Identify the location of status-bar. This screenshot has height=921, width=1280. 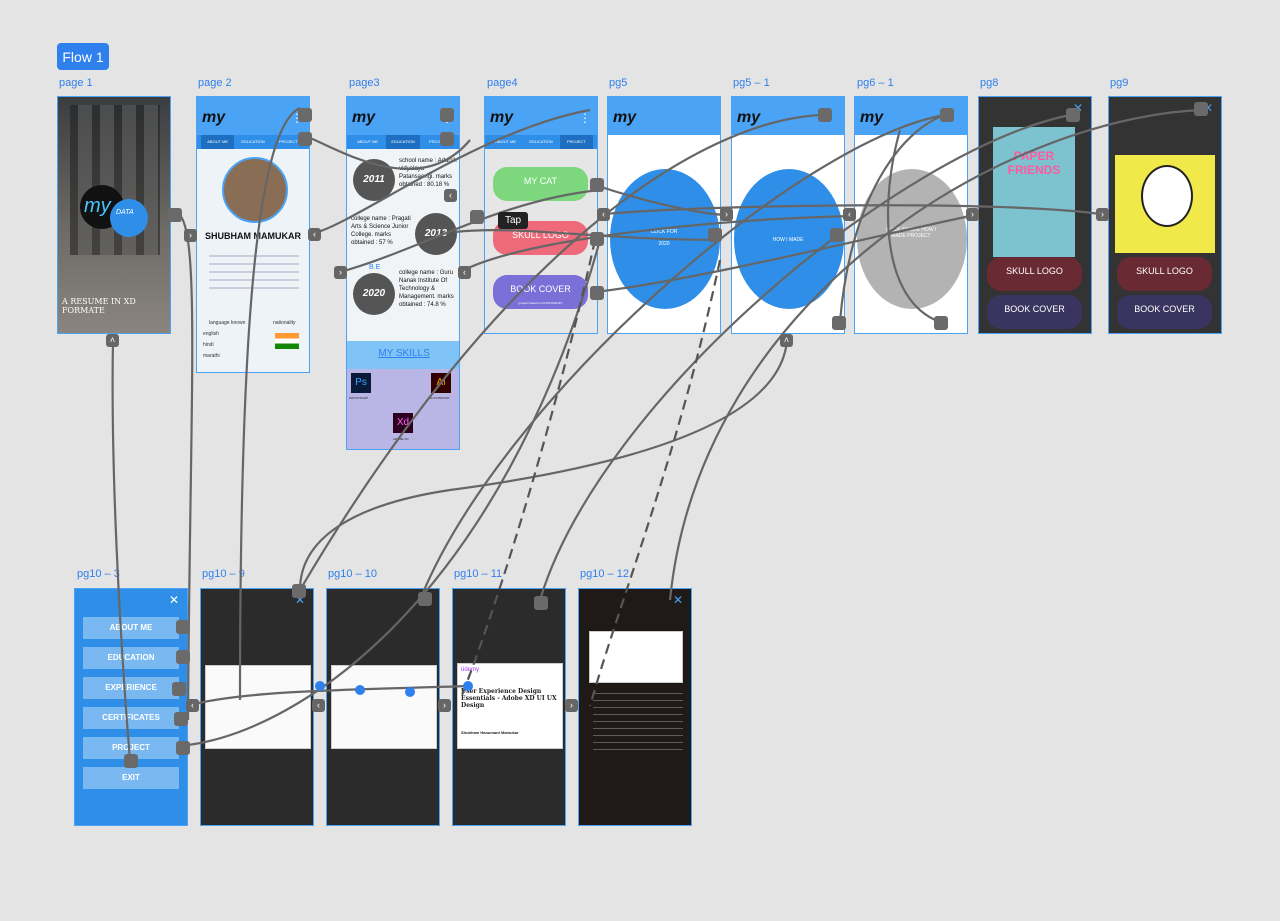
(253, 101).